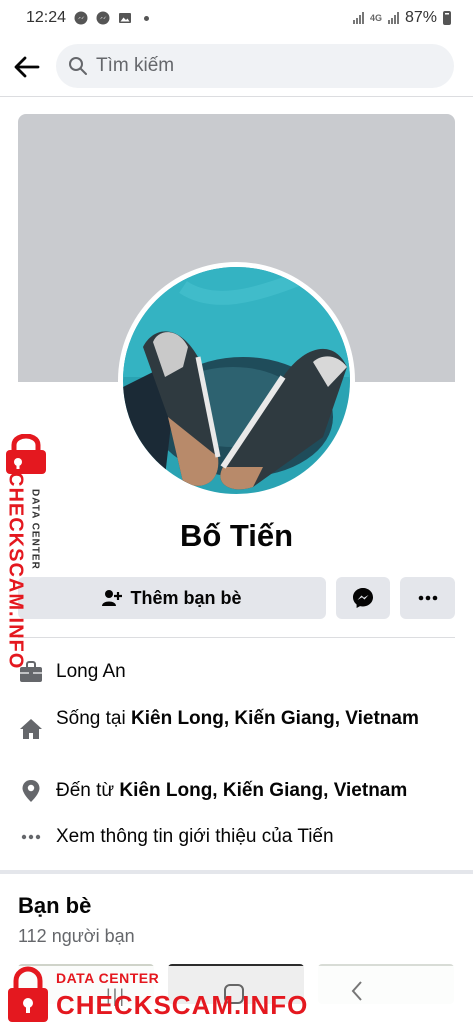  Describe the element at coordinates (236, 18) in the screenshot. I see `status-bar: 12:24 4G 87%` at that location.